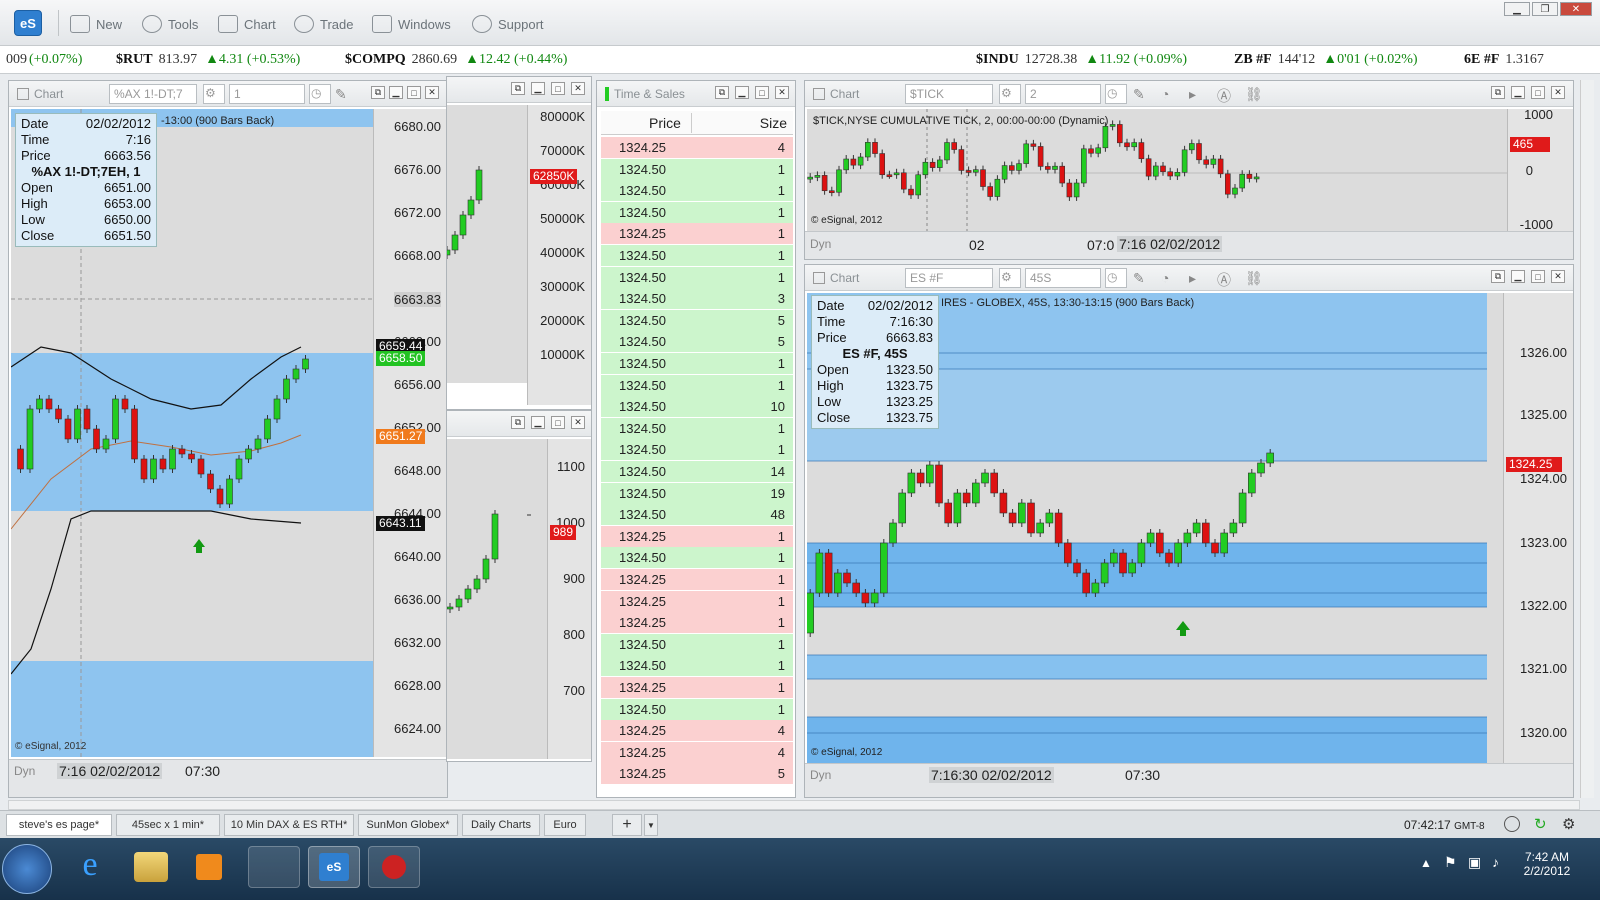  Describe the element at coordinates (1189, 245) in the screenshot. I see `time-axis: Dyn 02 07:0 7:16 02/02/2012` at that location.